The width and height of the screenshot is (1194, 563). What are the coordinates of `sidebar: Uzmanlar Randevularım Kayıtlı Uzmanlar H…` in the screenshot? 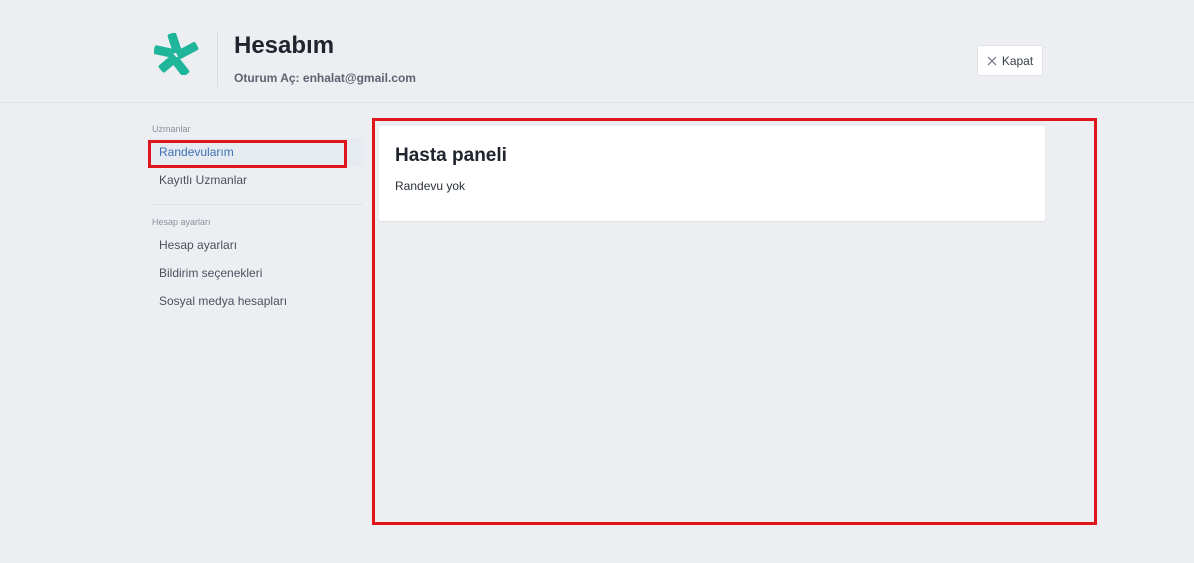 It's located at (257, 217).